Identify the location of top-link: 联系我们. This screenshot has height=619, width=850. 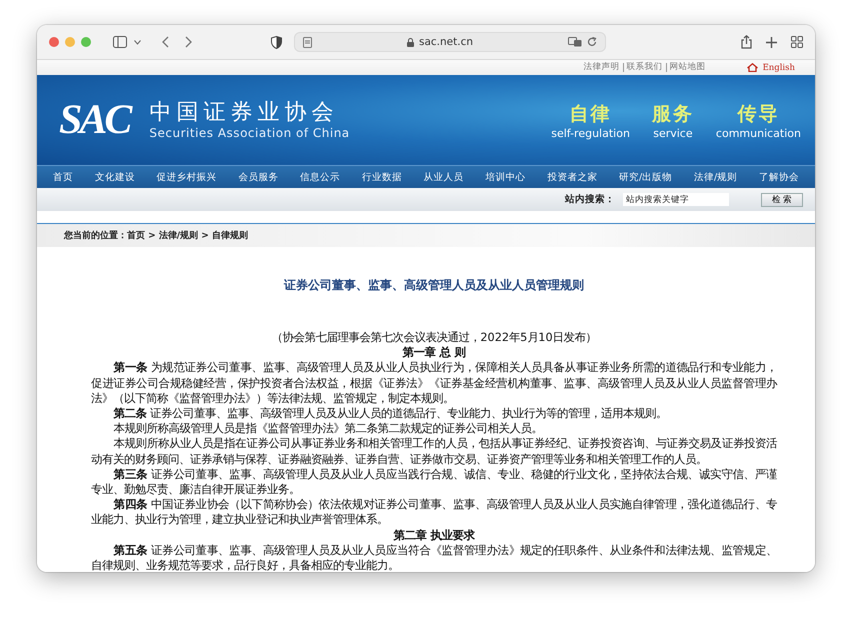
(644, 67).